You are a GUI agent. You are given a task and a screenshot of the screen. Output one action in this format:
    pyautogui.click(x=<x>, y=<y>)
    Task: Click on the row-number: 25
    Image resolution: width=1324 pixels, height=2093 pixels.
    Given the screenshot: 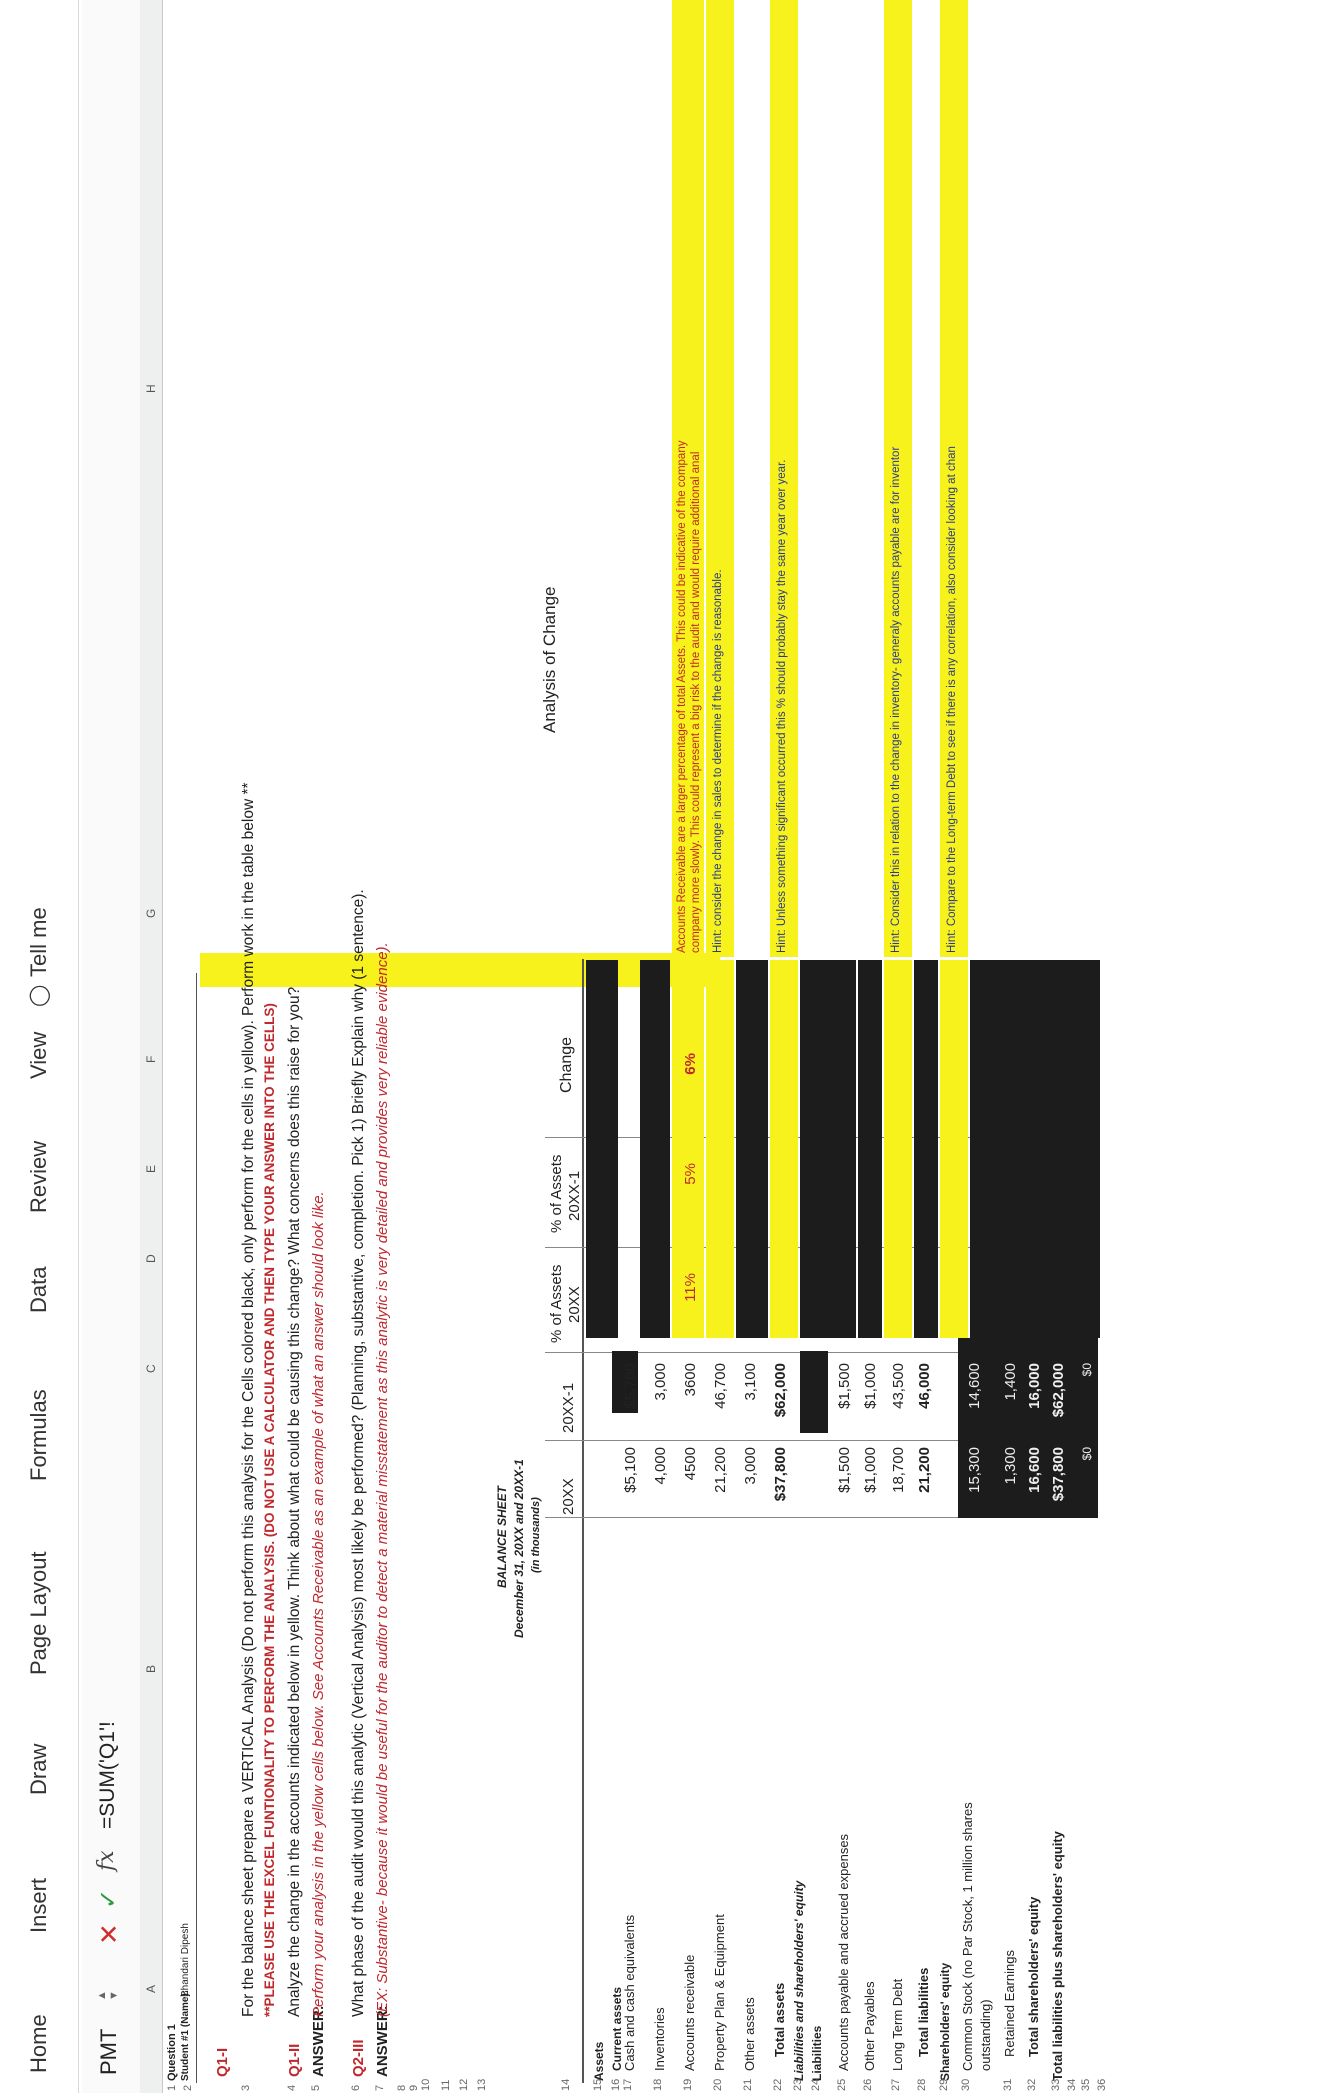 What is the action you would take?
    pyautogui.click(x=842, y=2085)
    